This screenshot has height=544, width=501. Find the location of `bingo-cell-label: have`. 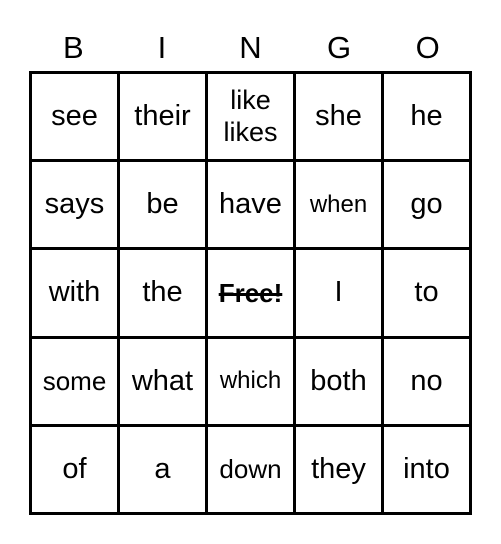

bingo-cell-label: have is located at coordinates (250, 204).